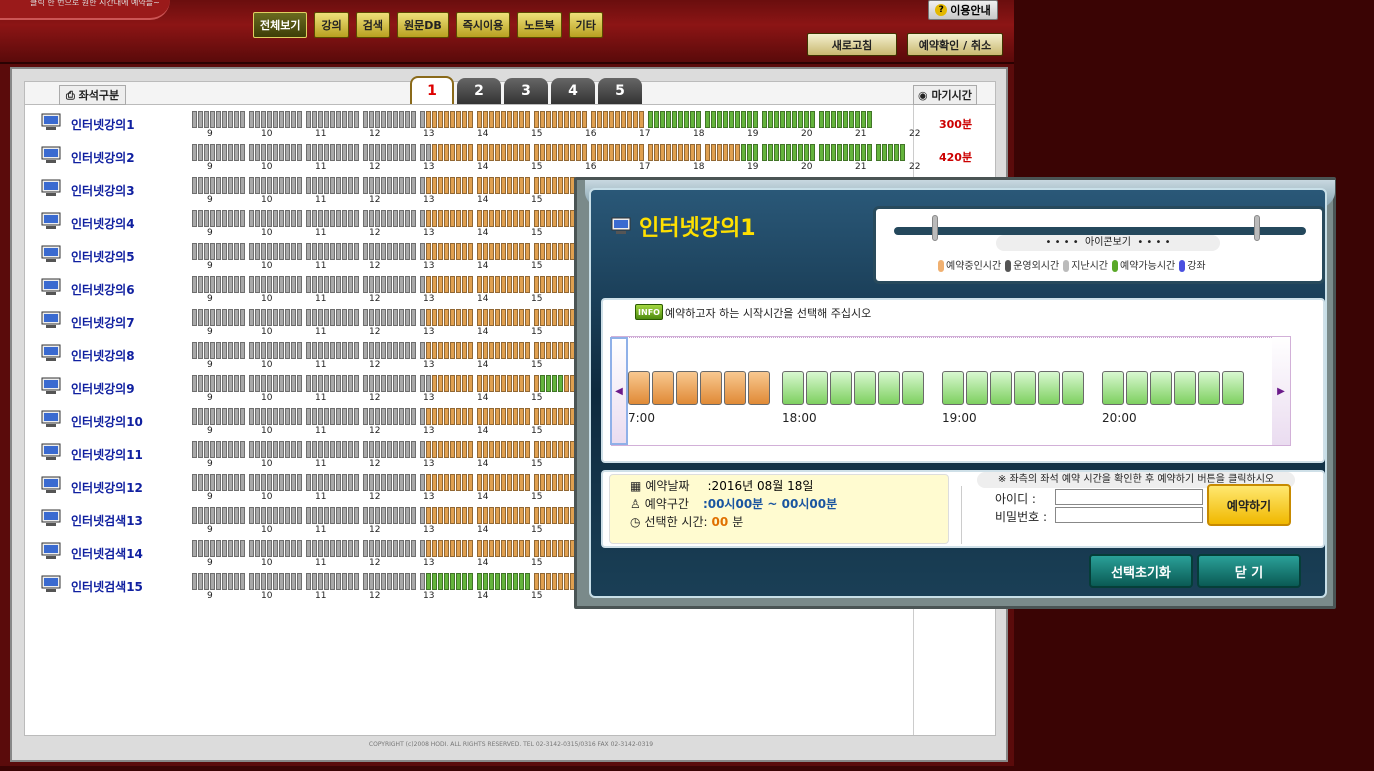 This screenshot has height=771, width=1374. What do you see at coordinates (1129, 497) in the screenshot?
I see `id-input` at bounding box center [1129, 497].